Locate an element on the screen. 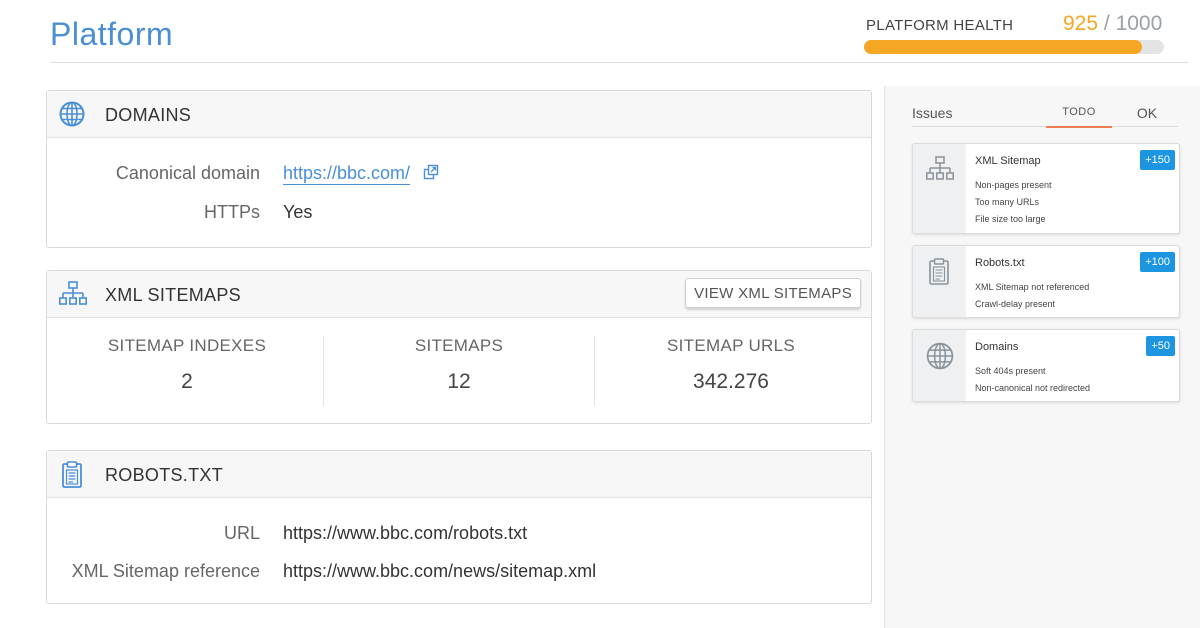 This screenshot has height=628, width=1200. domains-card-title: DOMAINS is located at coordinates (148, 115).